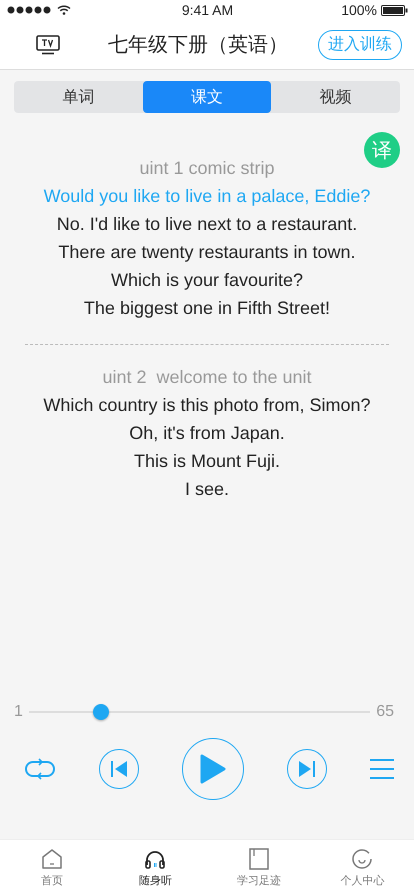  I want to click on previous-button, so click(119, 769).